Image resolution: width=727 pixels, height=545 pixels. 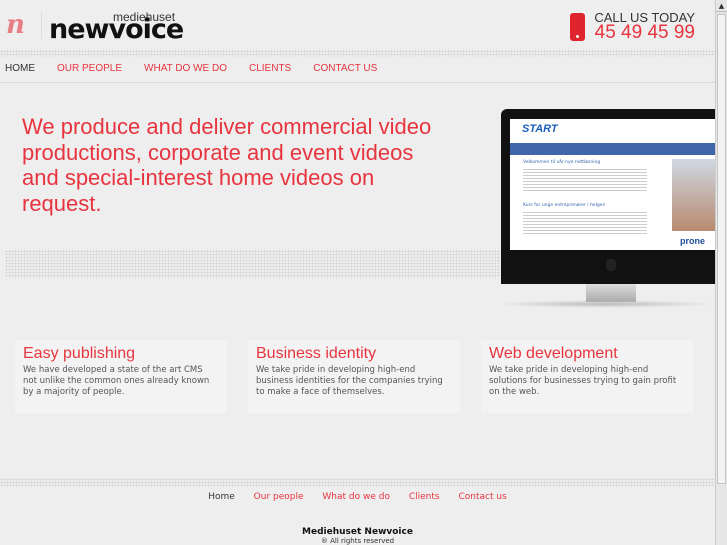 What do you see at coordinates (553, 353) in the screenshot?
I see `feature-title: Web development` at bounding box center [553, 353].